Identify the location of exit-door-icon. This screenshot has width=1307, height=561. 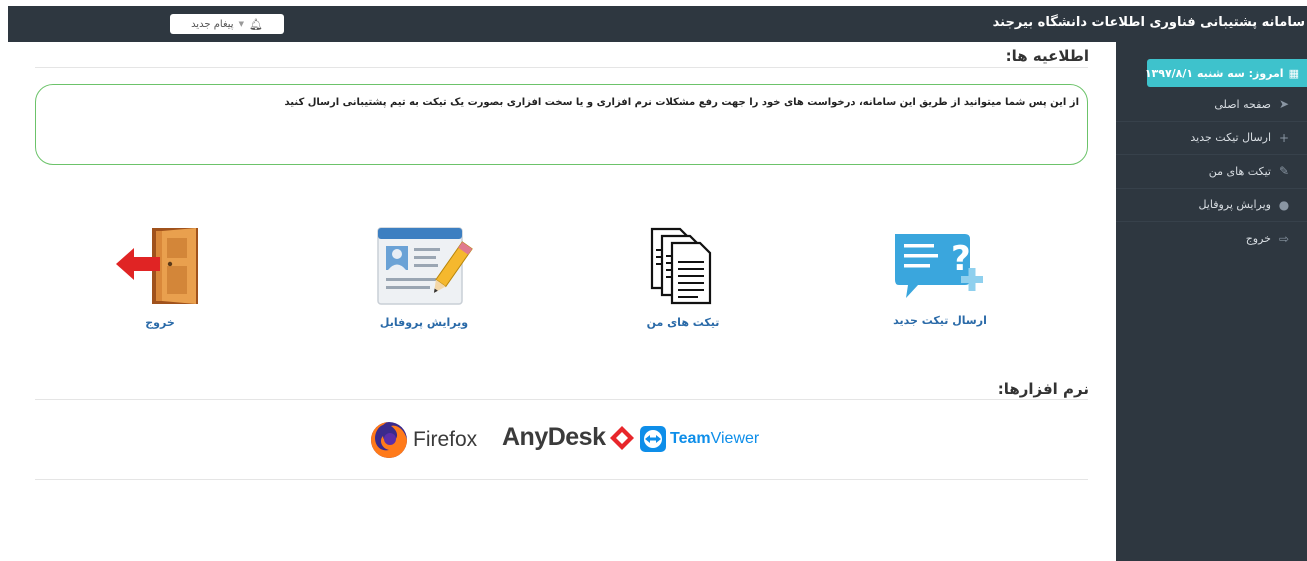
(157, 266).